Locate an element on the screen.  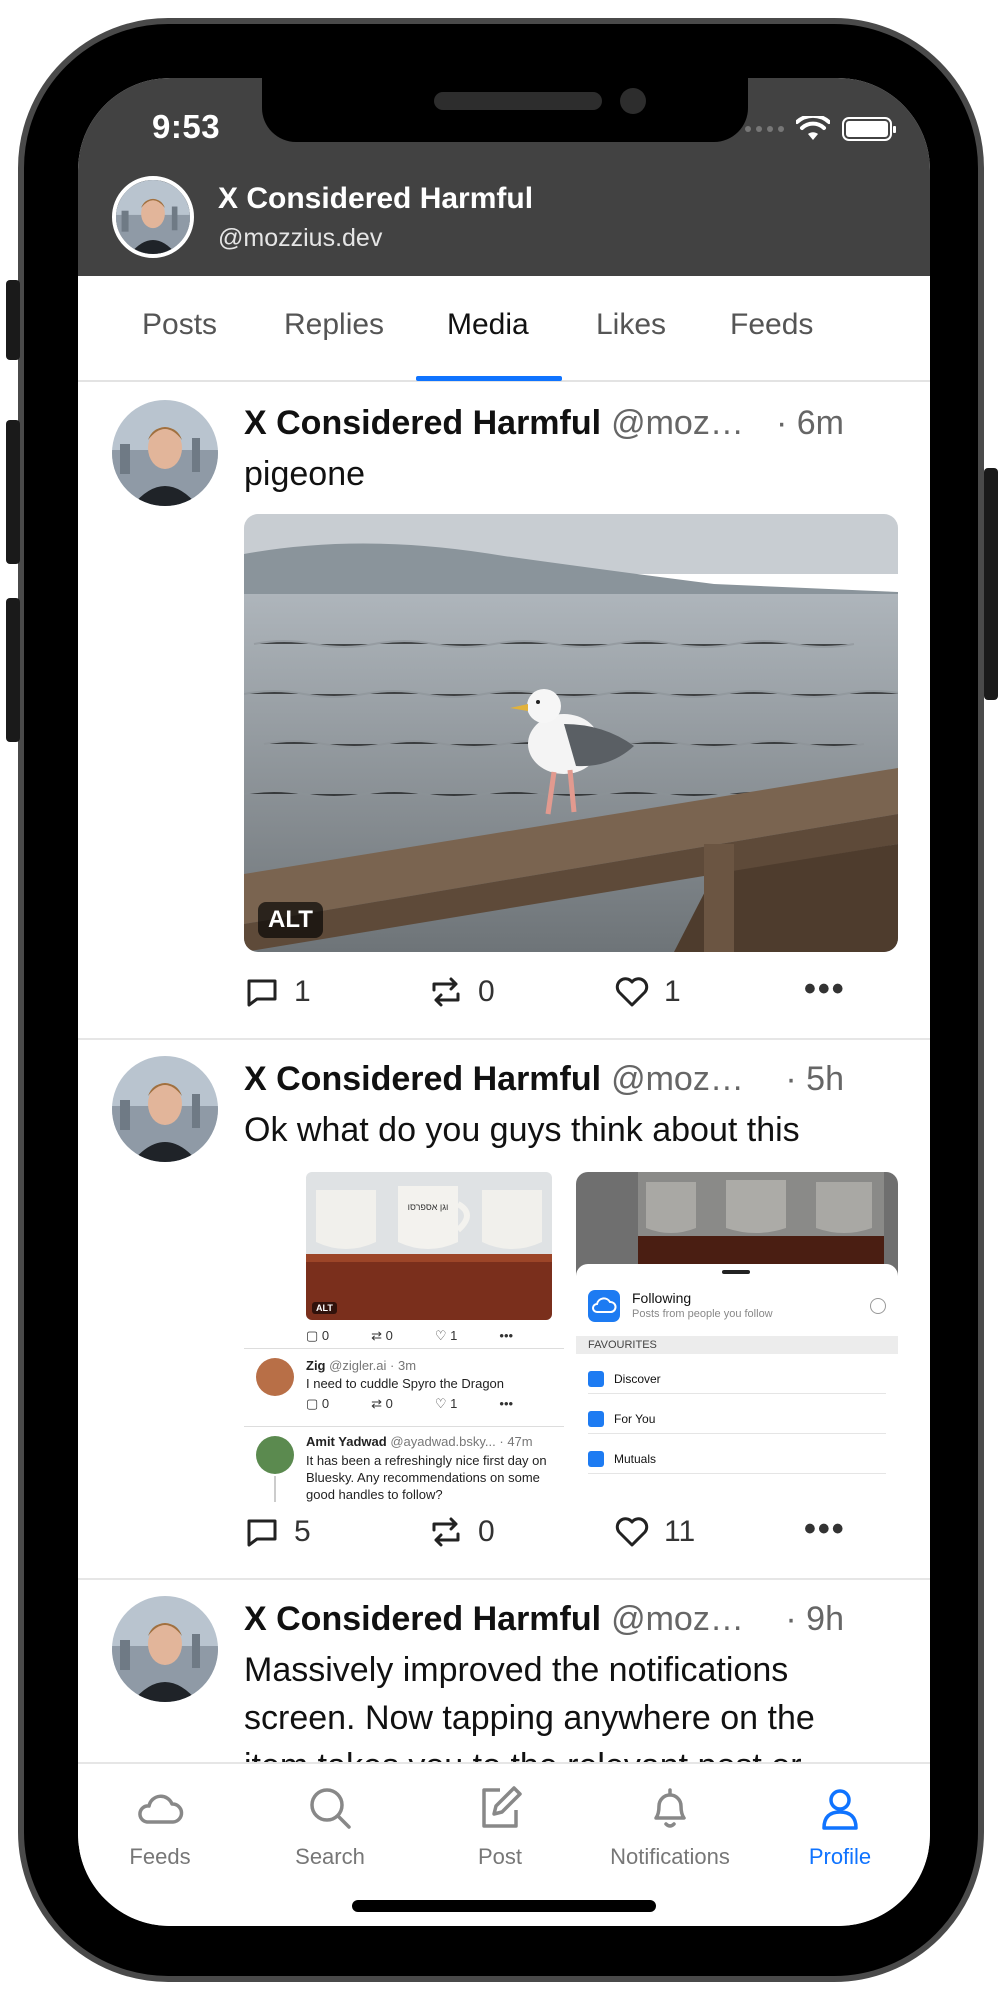
status-time: 9:53 is located at coordinates (186, 126).